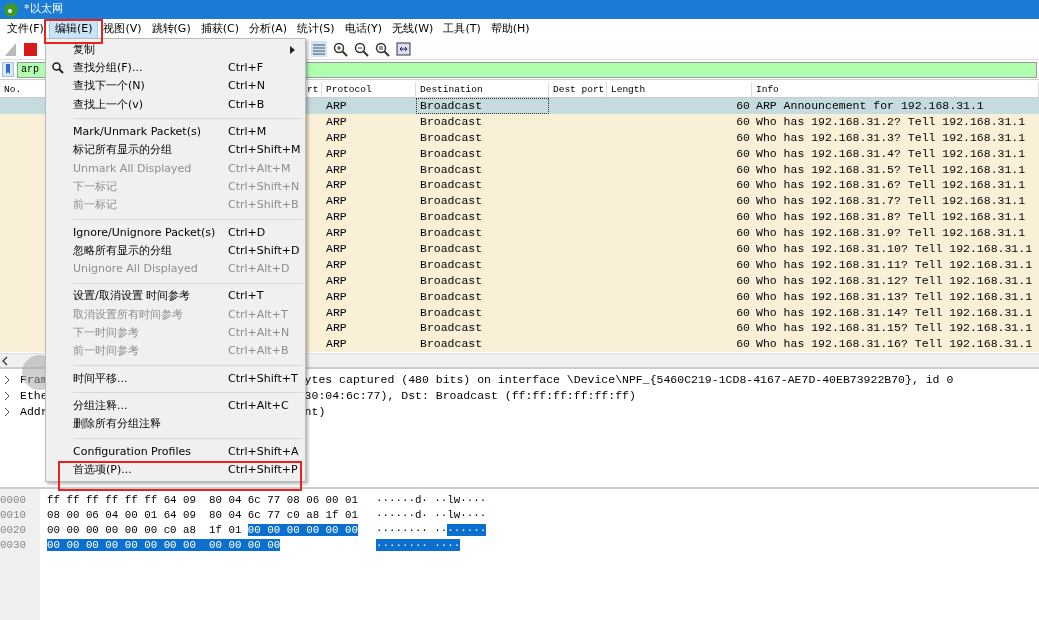 This screenshot has height=620, width=1039. What do you see at coordinates (43, 9) in the screenshot?
I see `window-title: *以太网` at bounding box center [43, 9].